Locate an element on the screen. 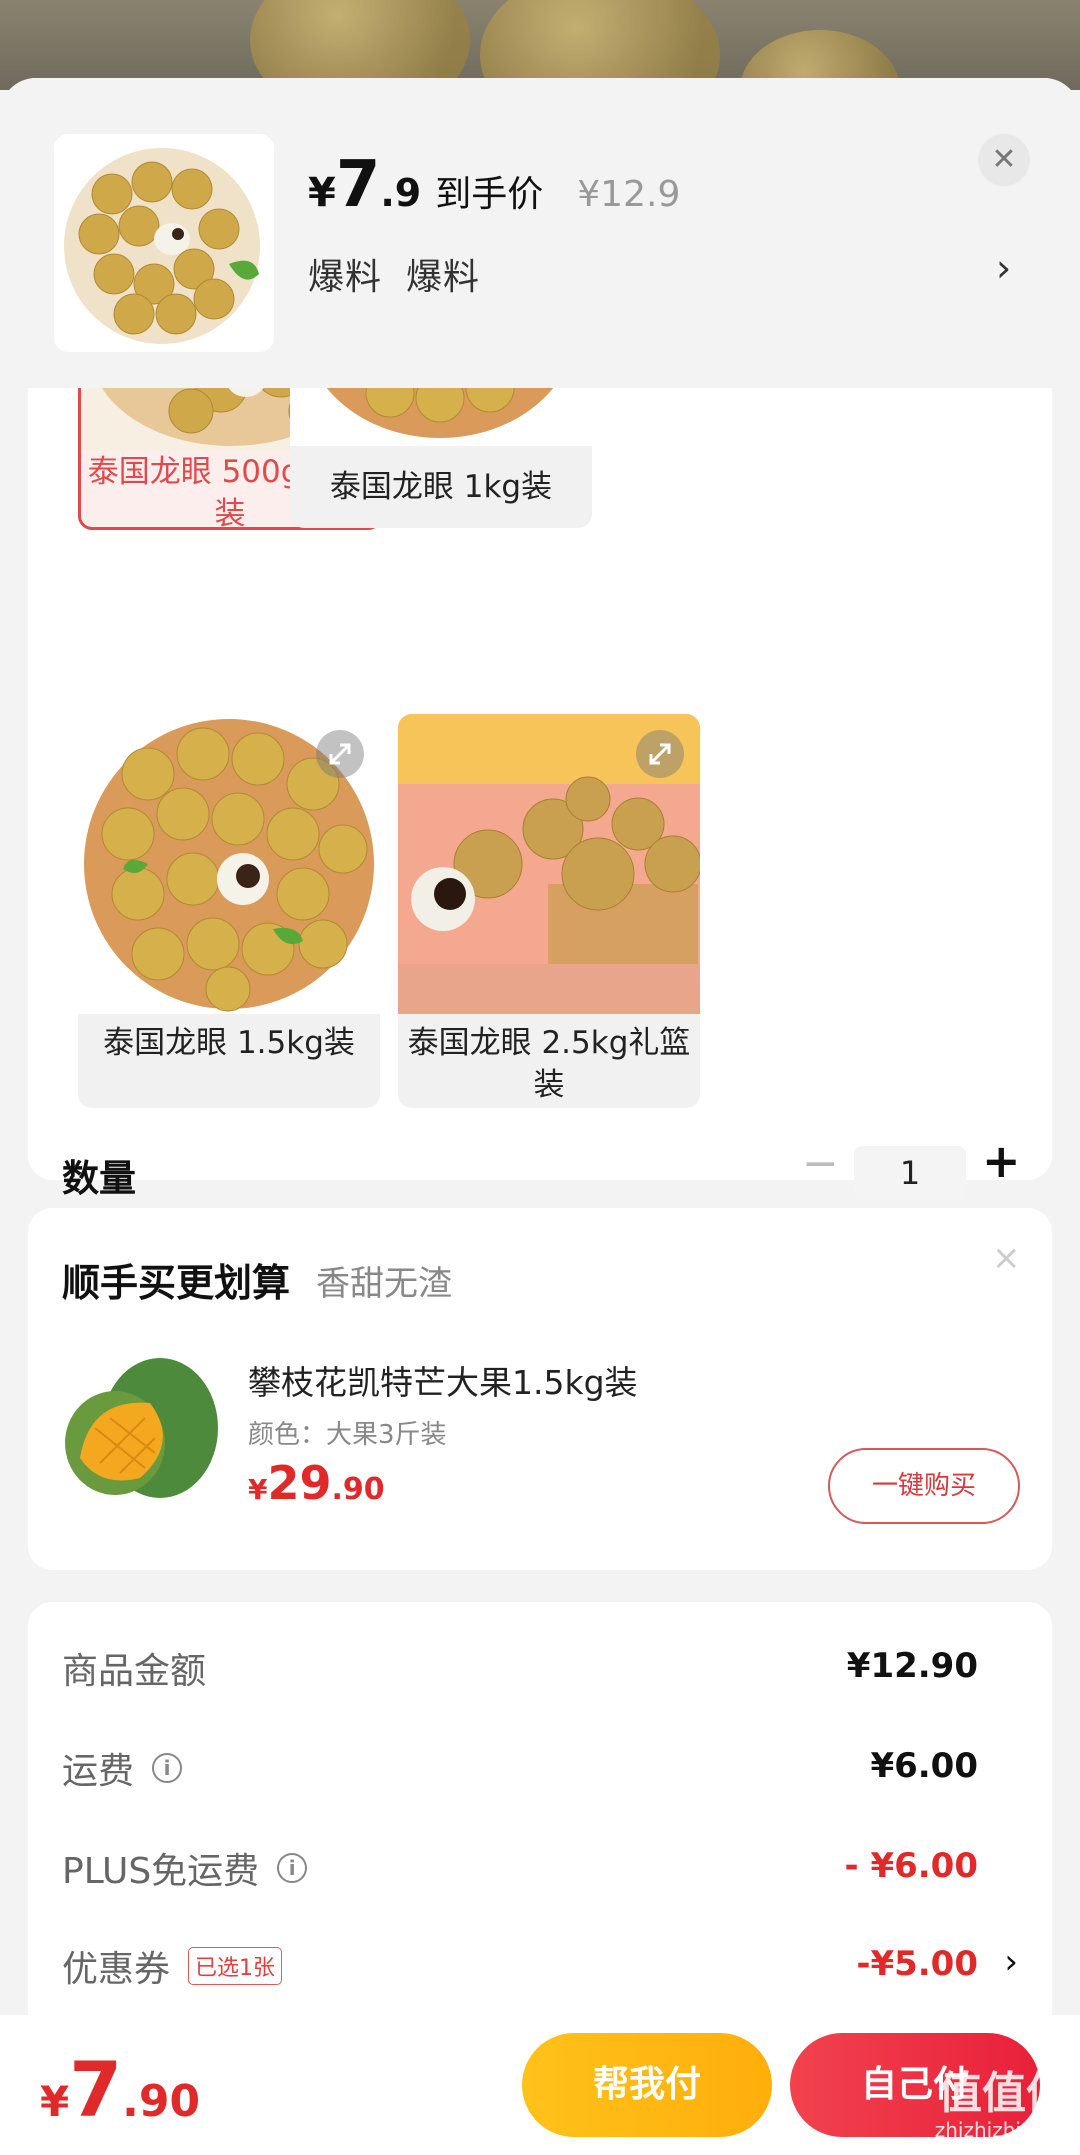  watermark-text: 值值值 is located at coordinates (1004, 2093).